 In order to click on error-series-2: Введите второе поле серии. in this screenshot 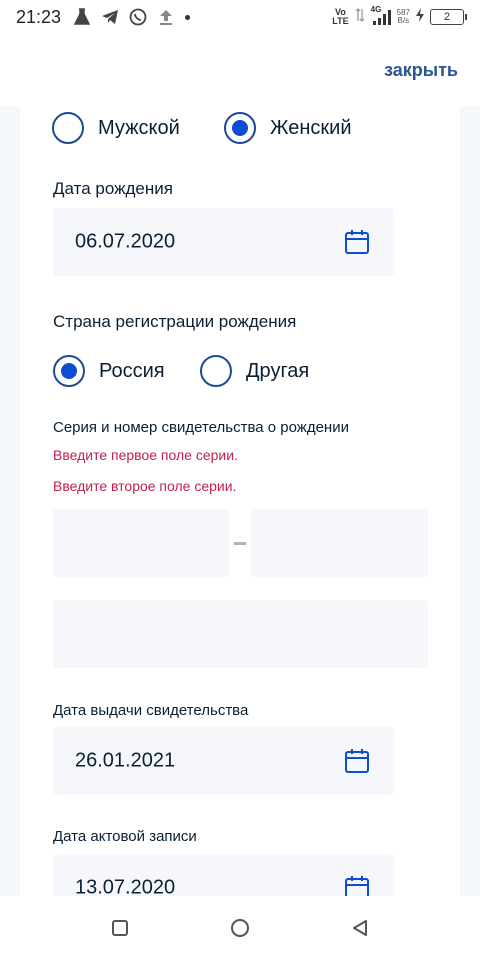, I will do `click(145, 486)`.